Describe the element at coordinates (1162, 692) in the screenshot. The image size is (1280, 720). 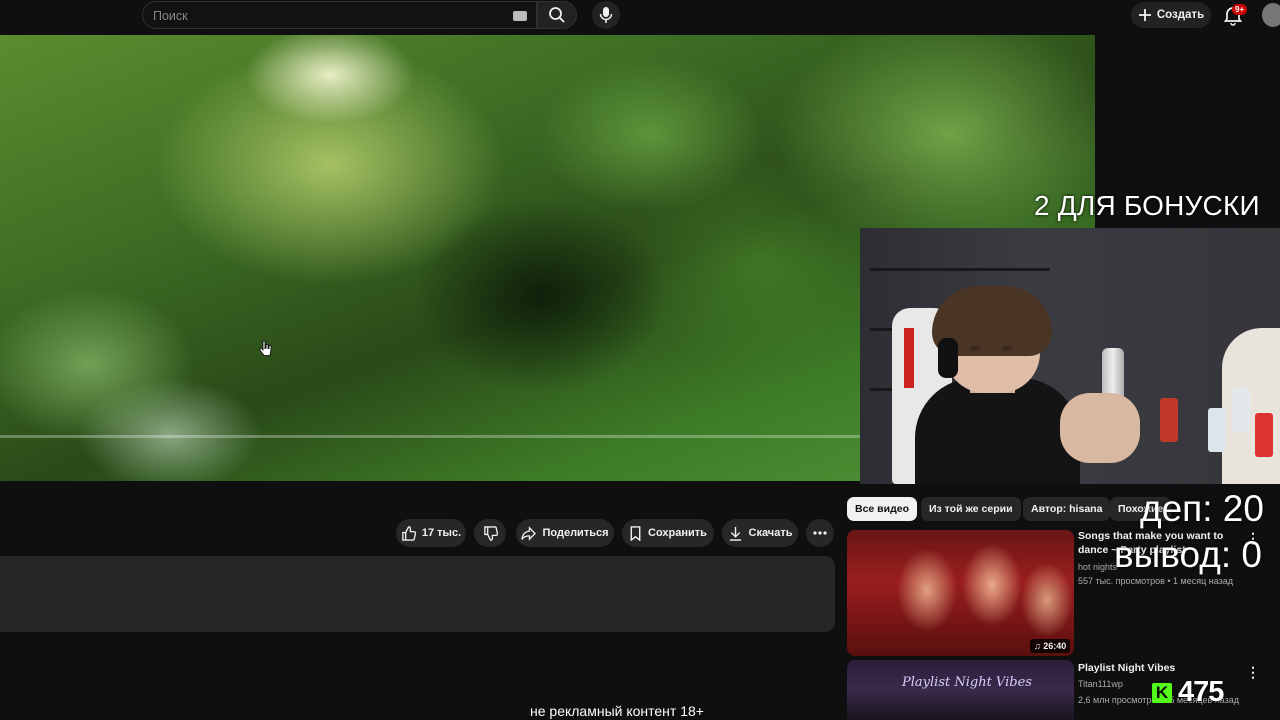
I see `kick-logo-icon: K` at that location.